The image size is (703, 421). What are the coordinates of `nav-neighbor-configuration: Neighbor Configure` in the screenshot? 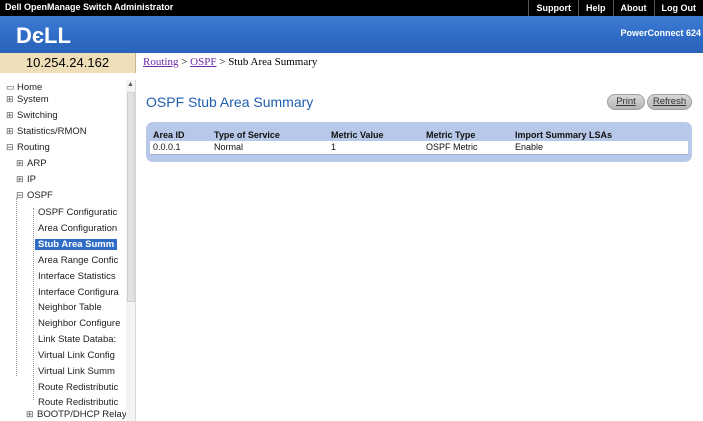 It's located at (79, 323).